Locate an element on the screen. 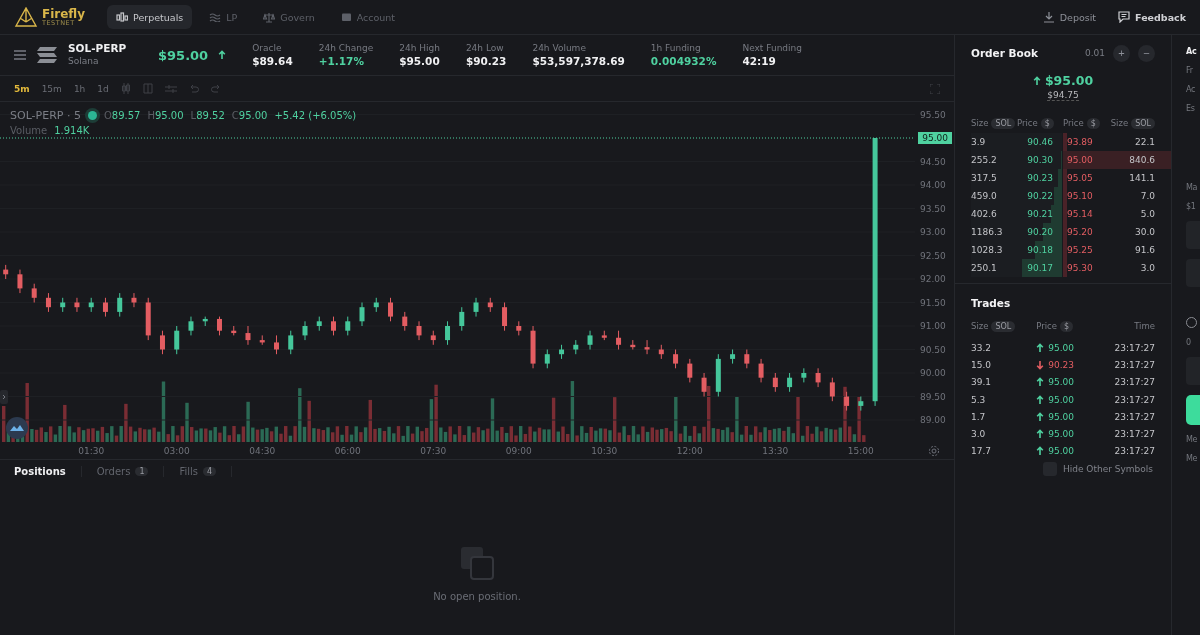  bid-price: 90.22 is located at coordinates (1040, 196).